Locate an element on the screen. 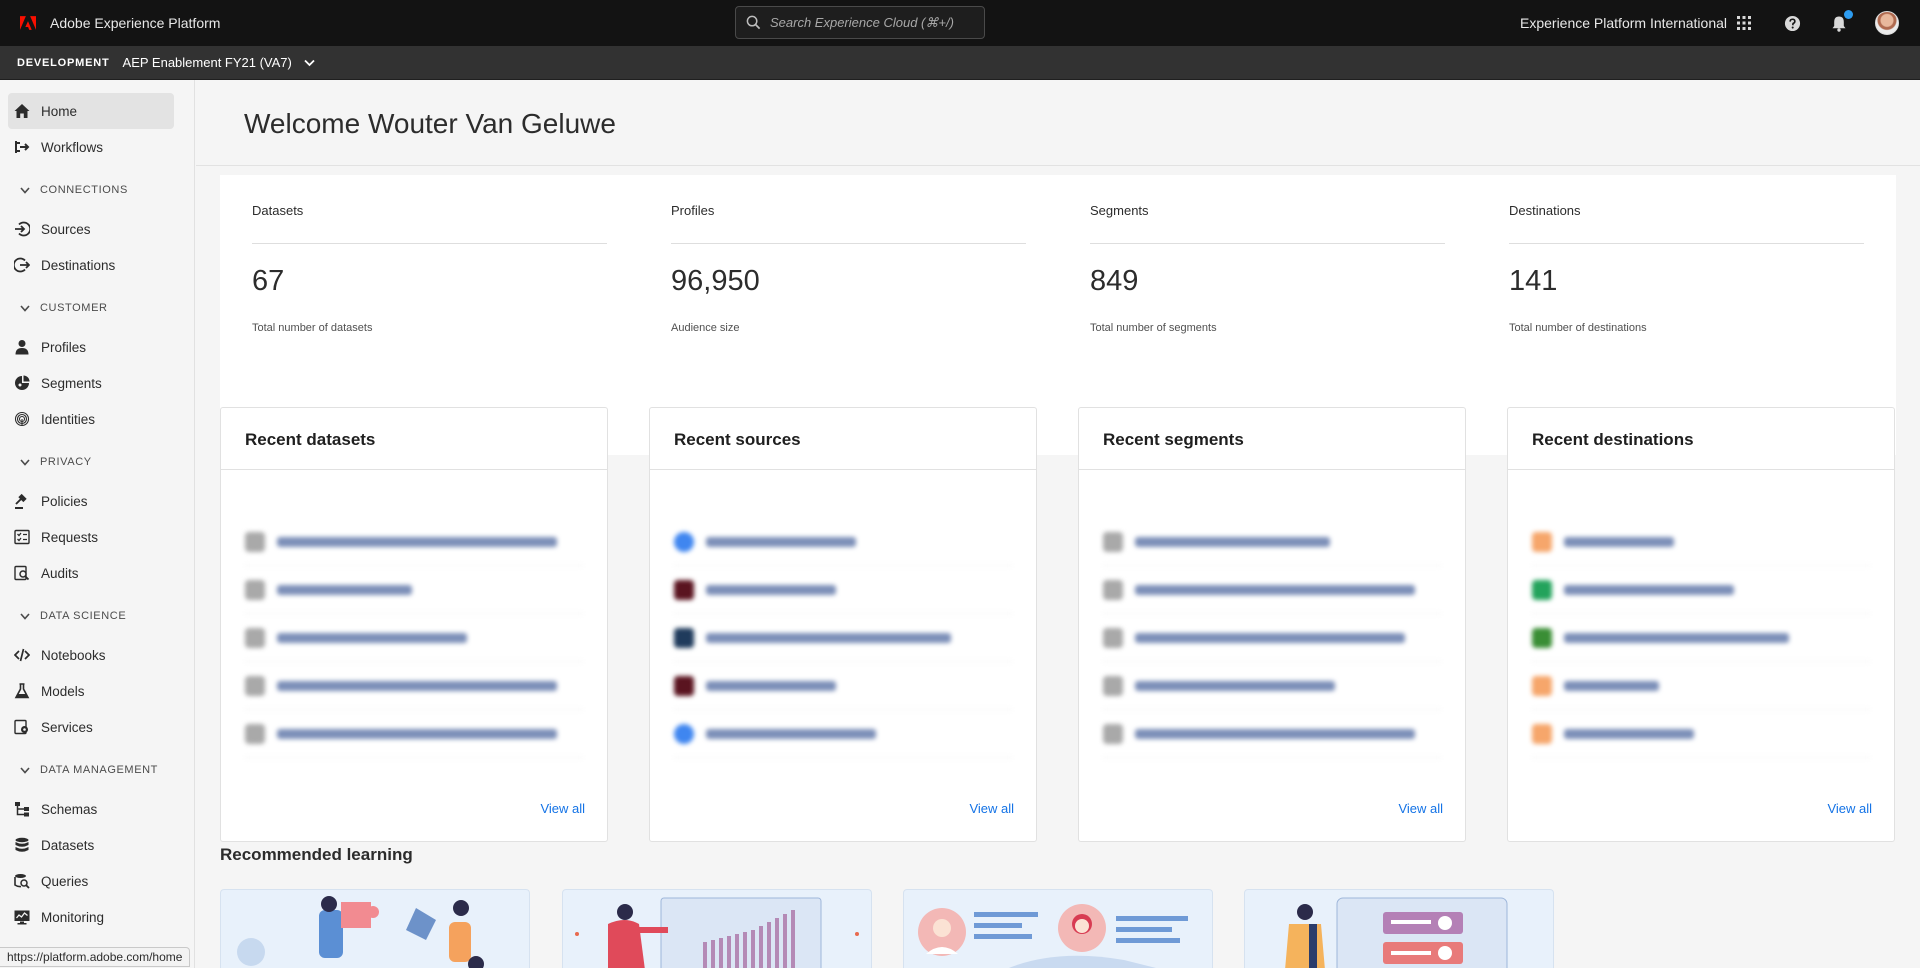  sandbox-name: AEP Enablement FY21 (VA7) is located at coordinates (207, 62).